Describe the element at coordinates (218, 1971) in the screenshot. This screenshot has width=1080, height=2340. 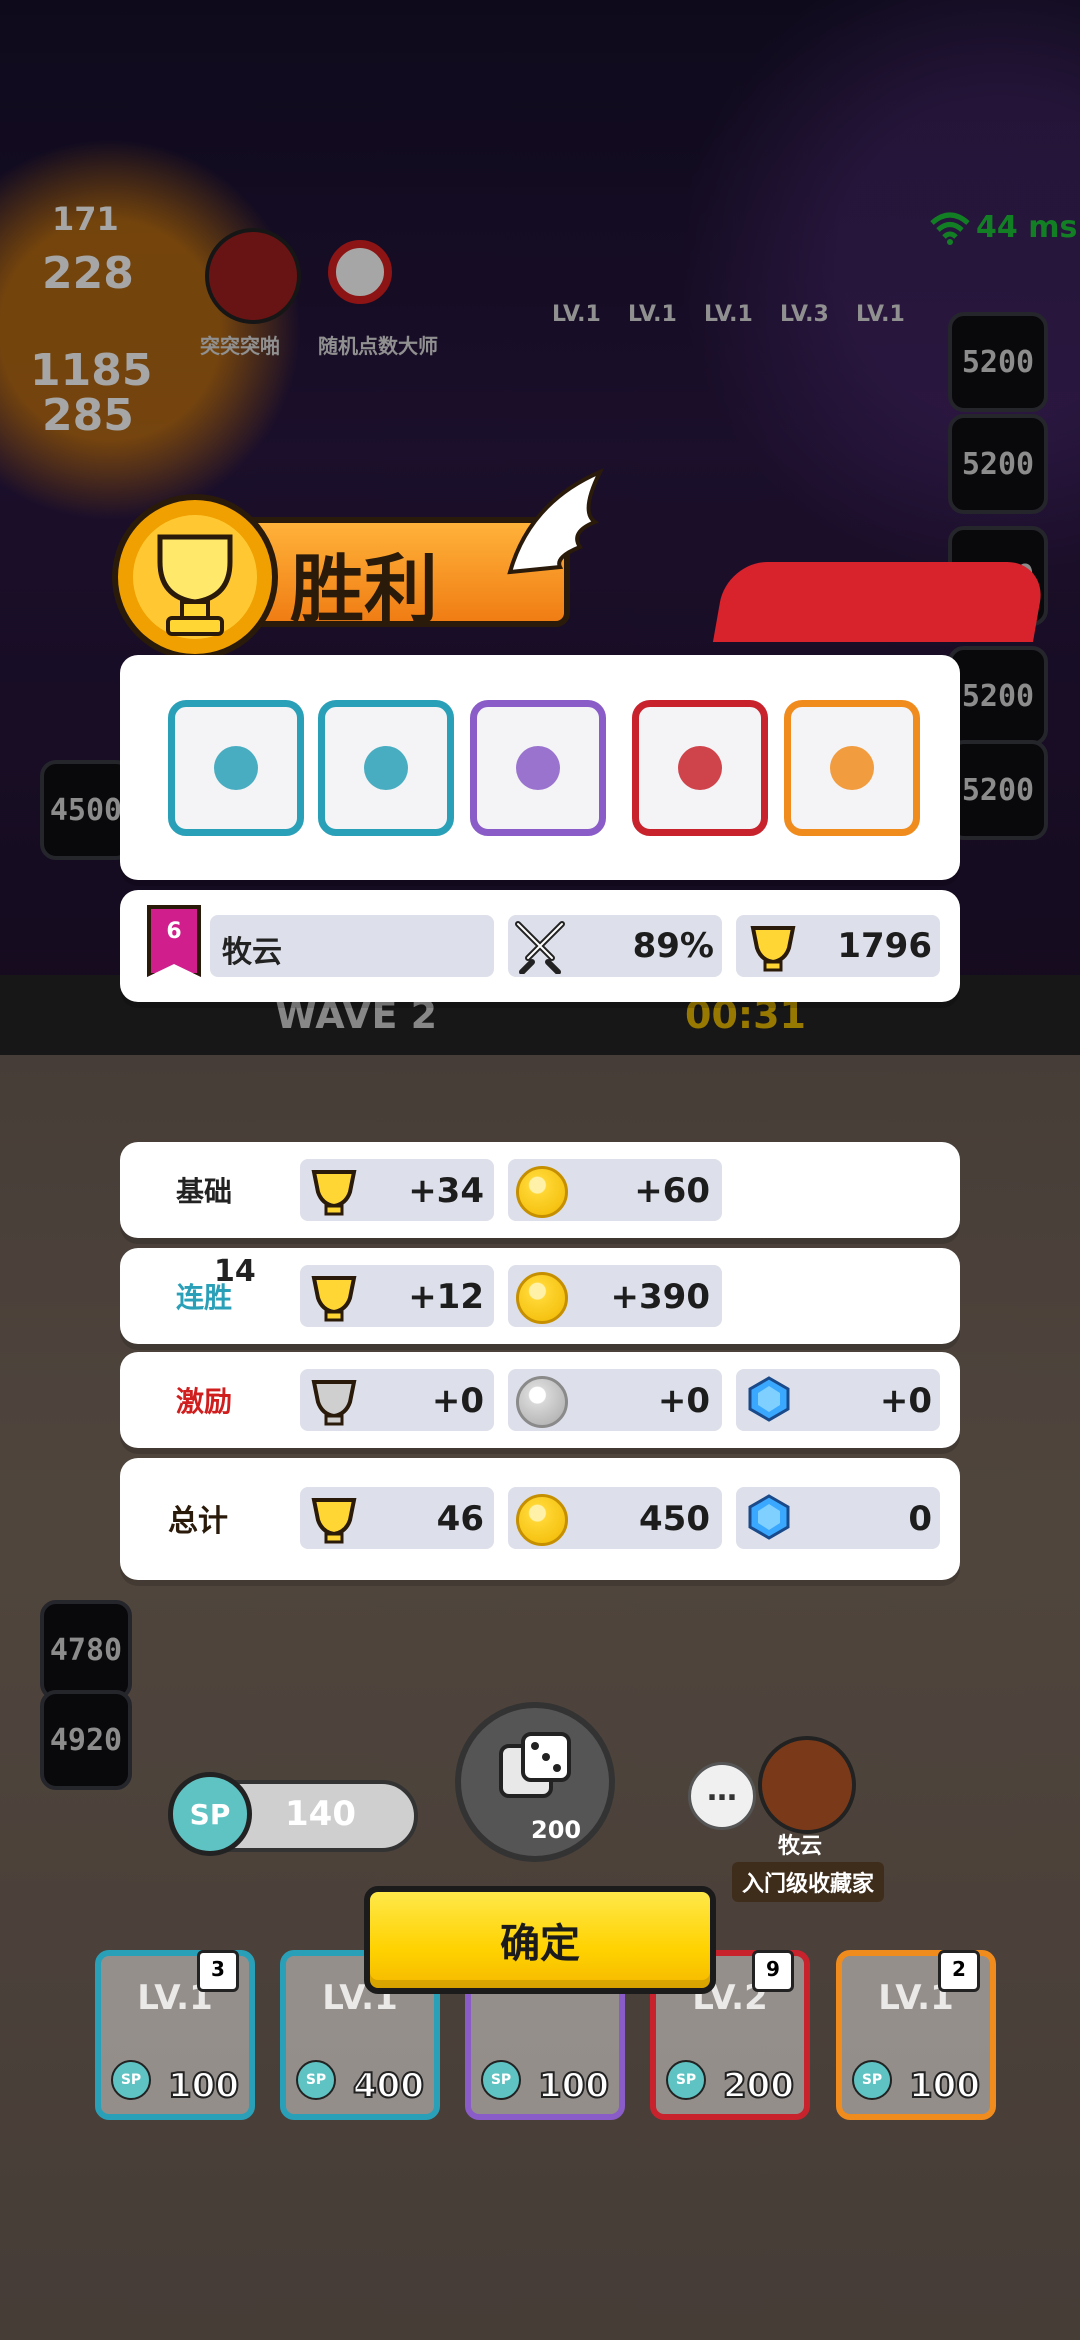
I see `card-badge: 3` at that location.